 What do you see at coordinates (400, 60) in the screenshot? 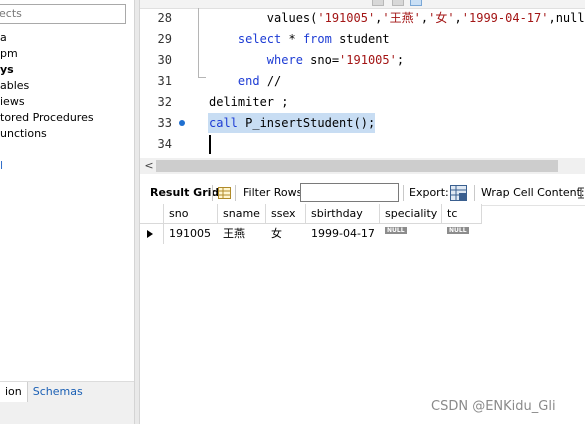
I see `sql-token: ;` at bounding box center [400, 60].